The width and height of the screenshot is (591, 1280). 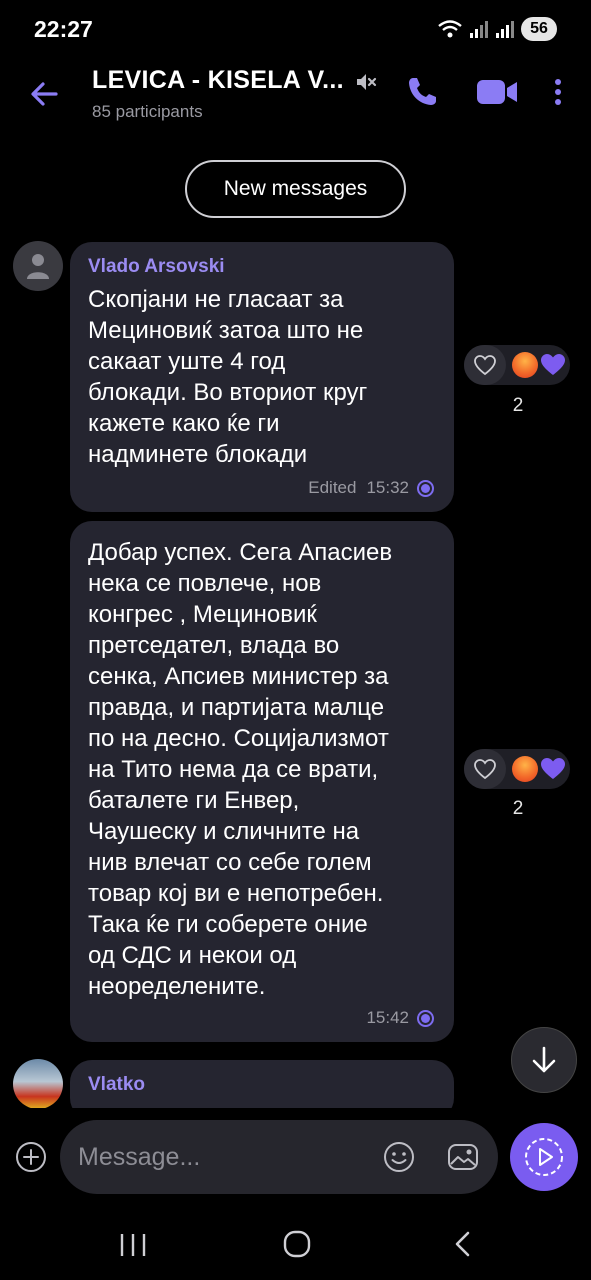 What do you see at coordinates (223, 1157) in the screenshot?
I see `message-input` at bounding box center [223, 1157].